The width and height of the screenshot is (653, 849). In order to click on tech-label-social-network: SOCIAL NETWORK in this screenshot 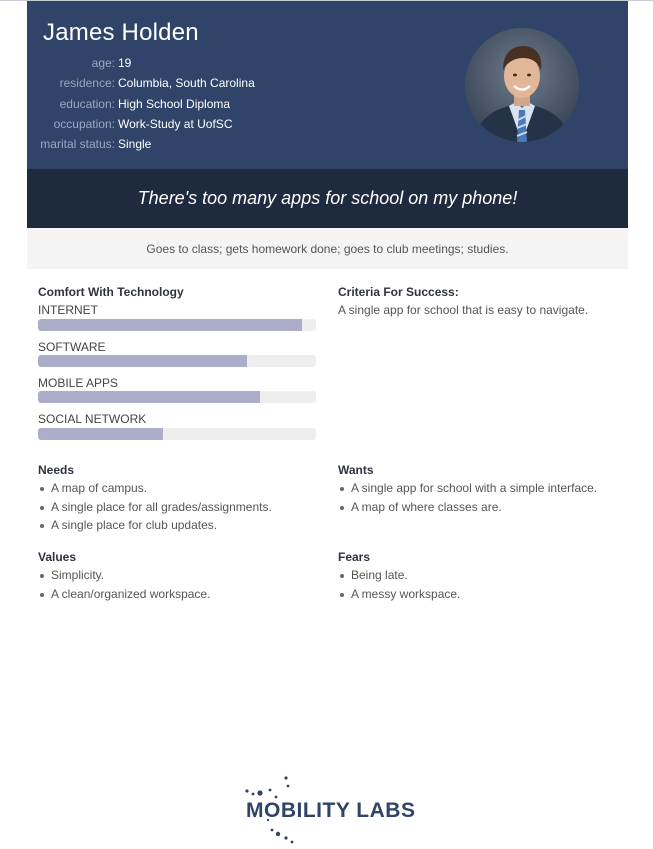, I will do `click(92, 419)`.